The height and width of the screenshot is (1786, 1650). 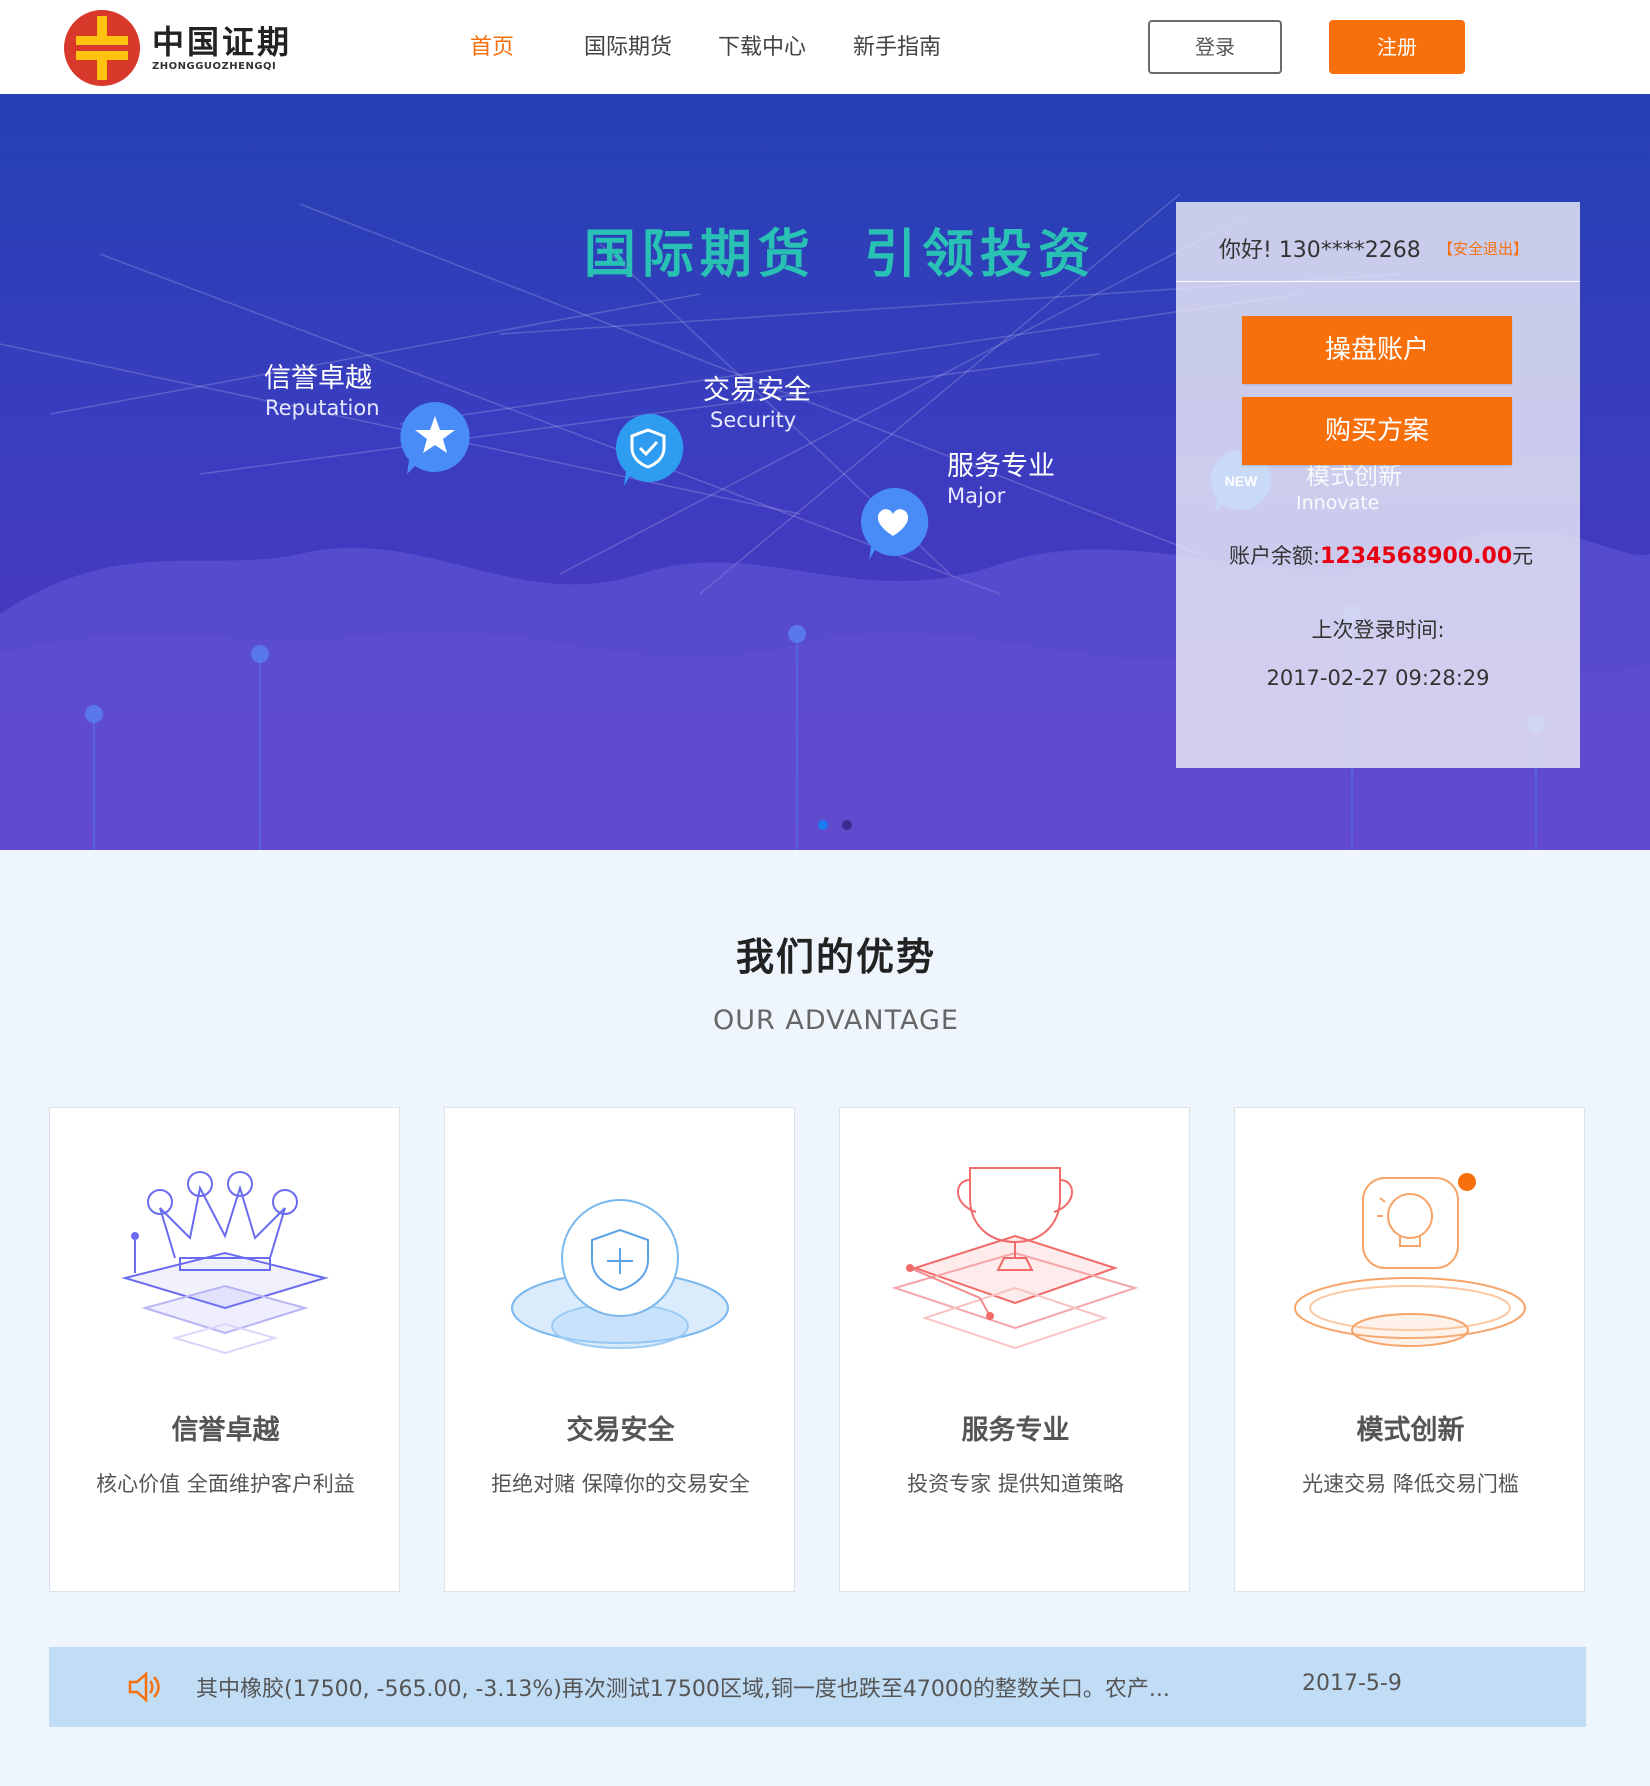 I want to click on advantage-card-security: 交易安全 拒绝对赌 保障你的交易安全, so click(x=619, y=1349).